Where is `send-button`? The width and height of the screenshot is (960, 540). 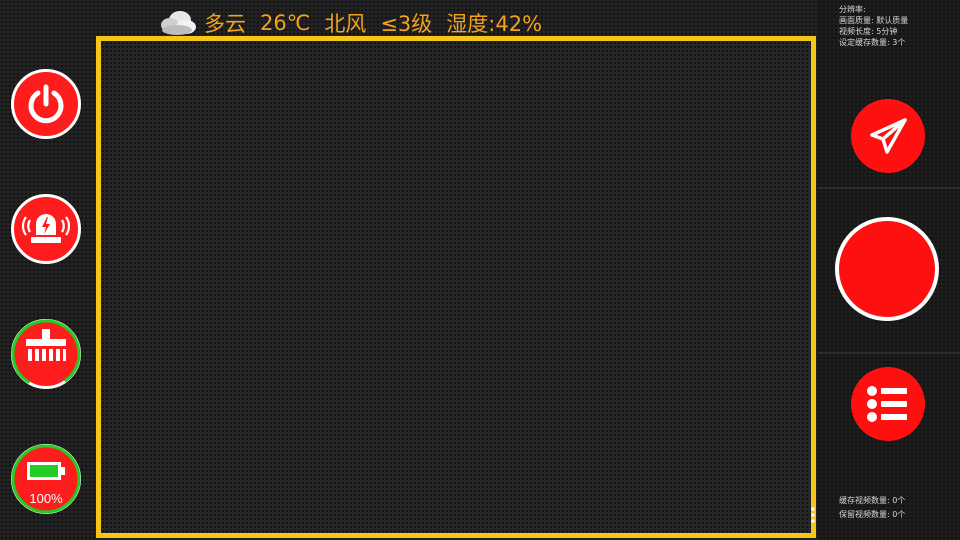 send-button is located at coordinates (888, 136).